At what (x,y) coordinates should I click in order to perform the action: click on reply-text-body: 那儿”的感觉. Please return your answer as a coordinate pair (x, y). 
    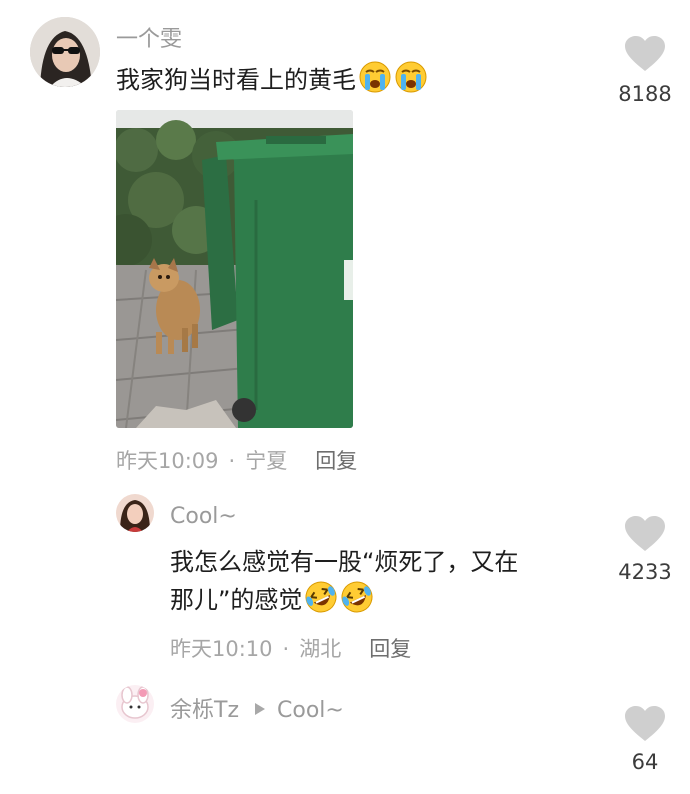
    Looking at the image, I should click on (236, 600).